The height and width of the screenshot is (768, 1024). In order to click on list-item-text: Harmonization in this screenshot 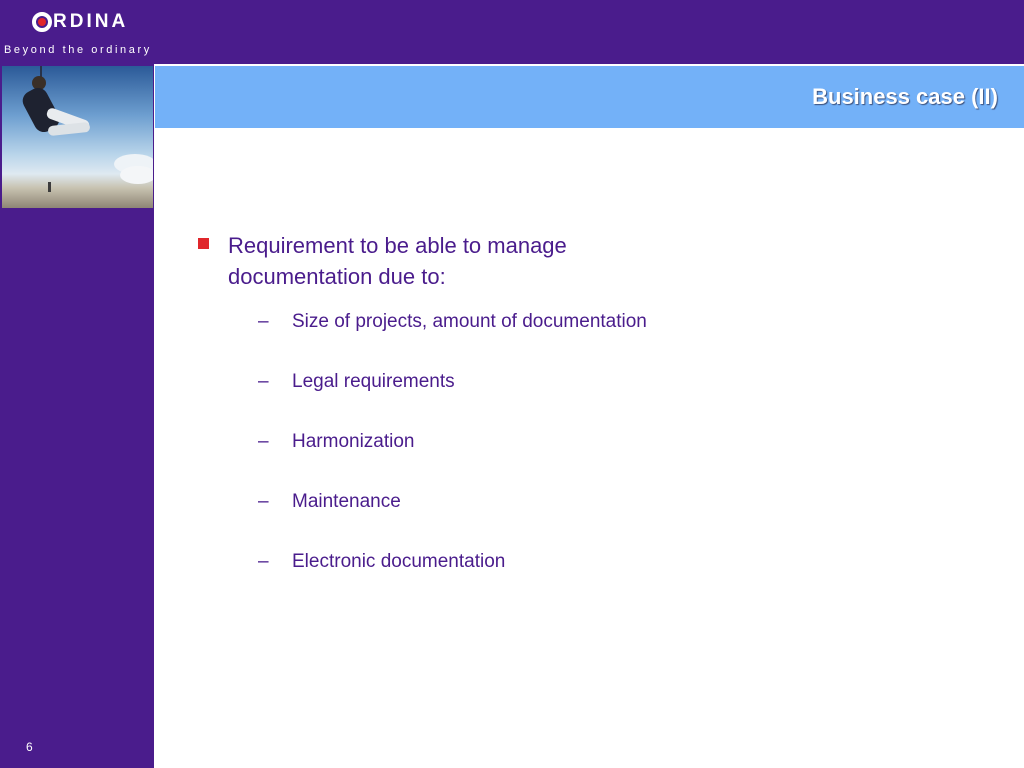, I will do `click(353, 441)`.